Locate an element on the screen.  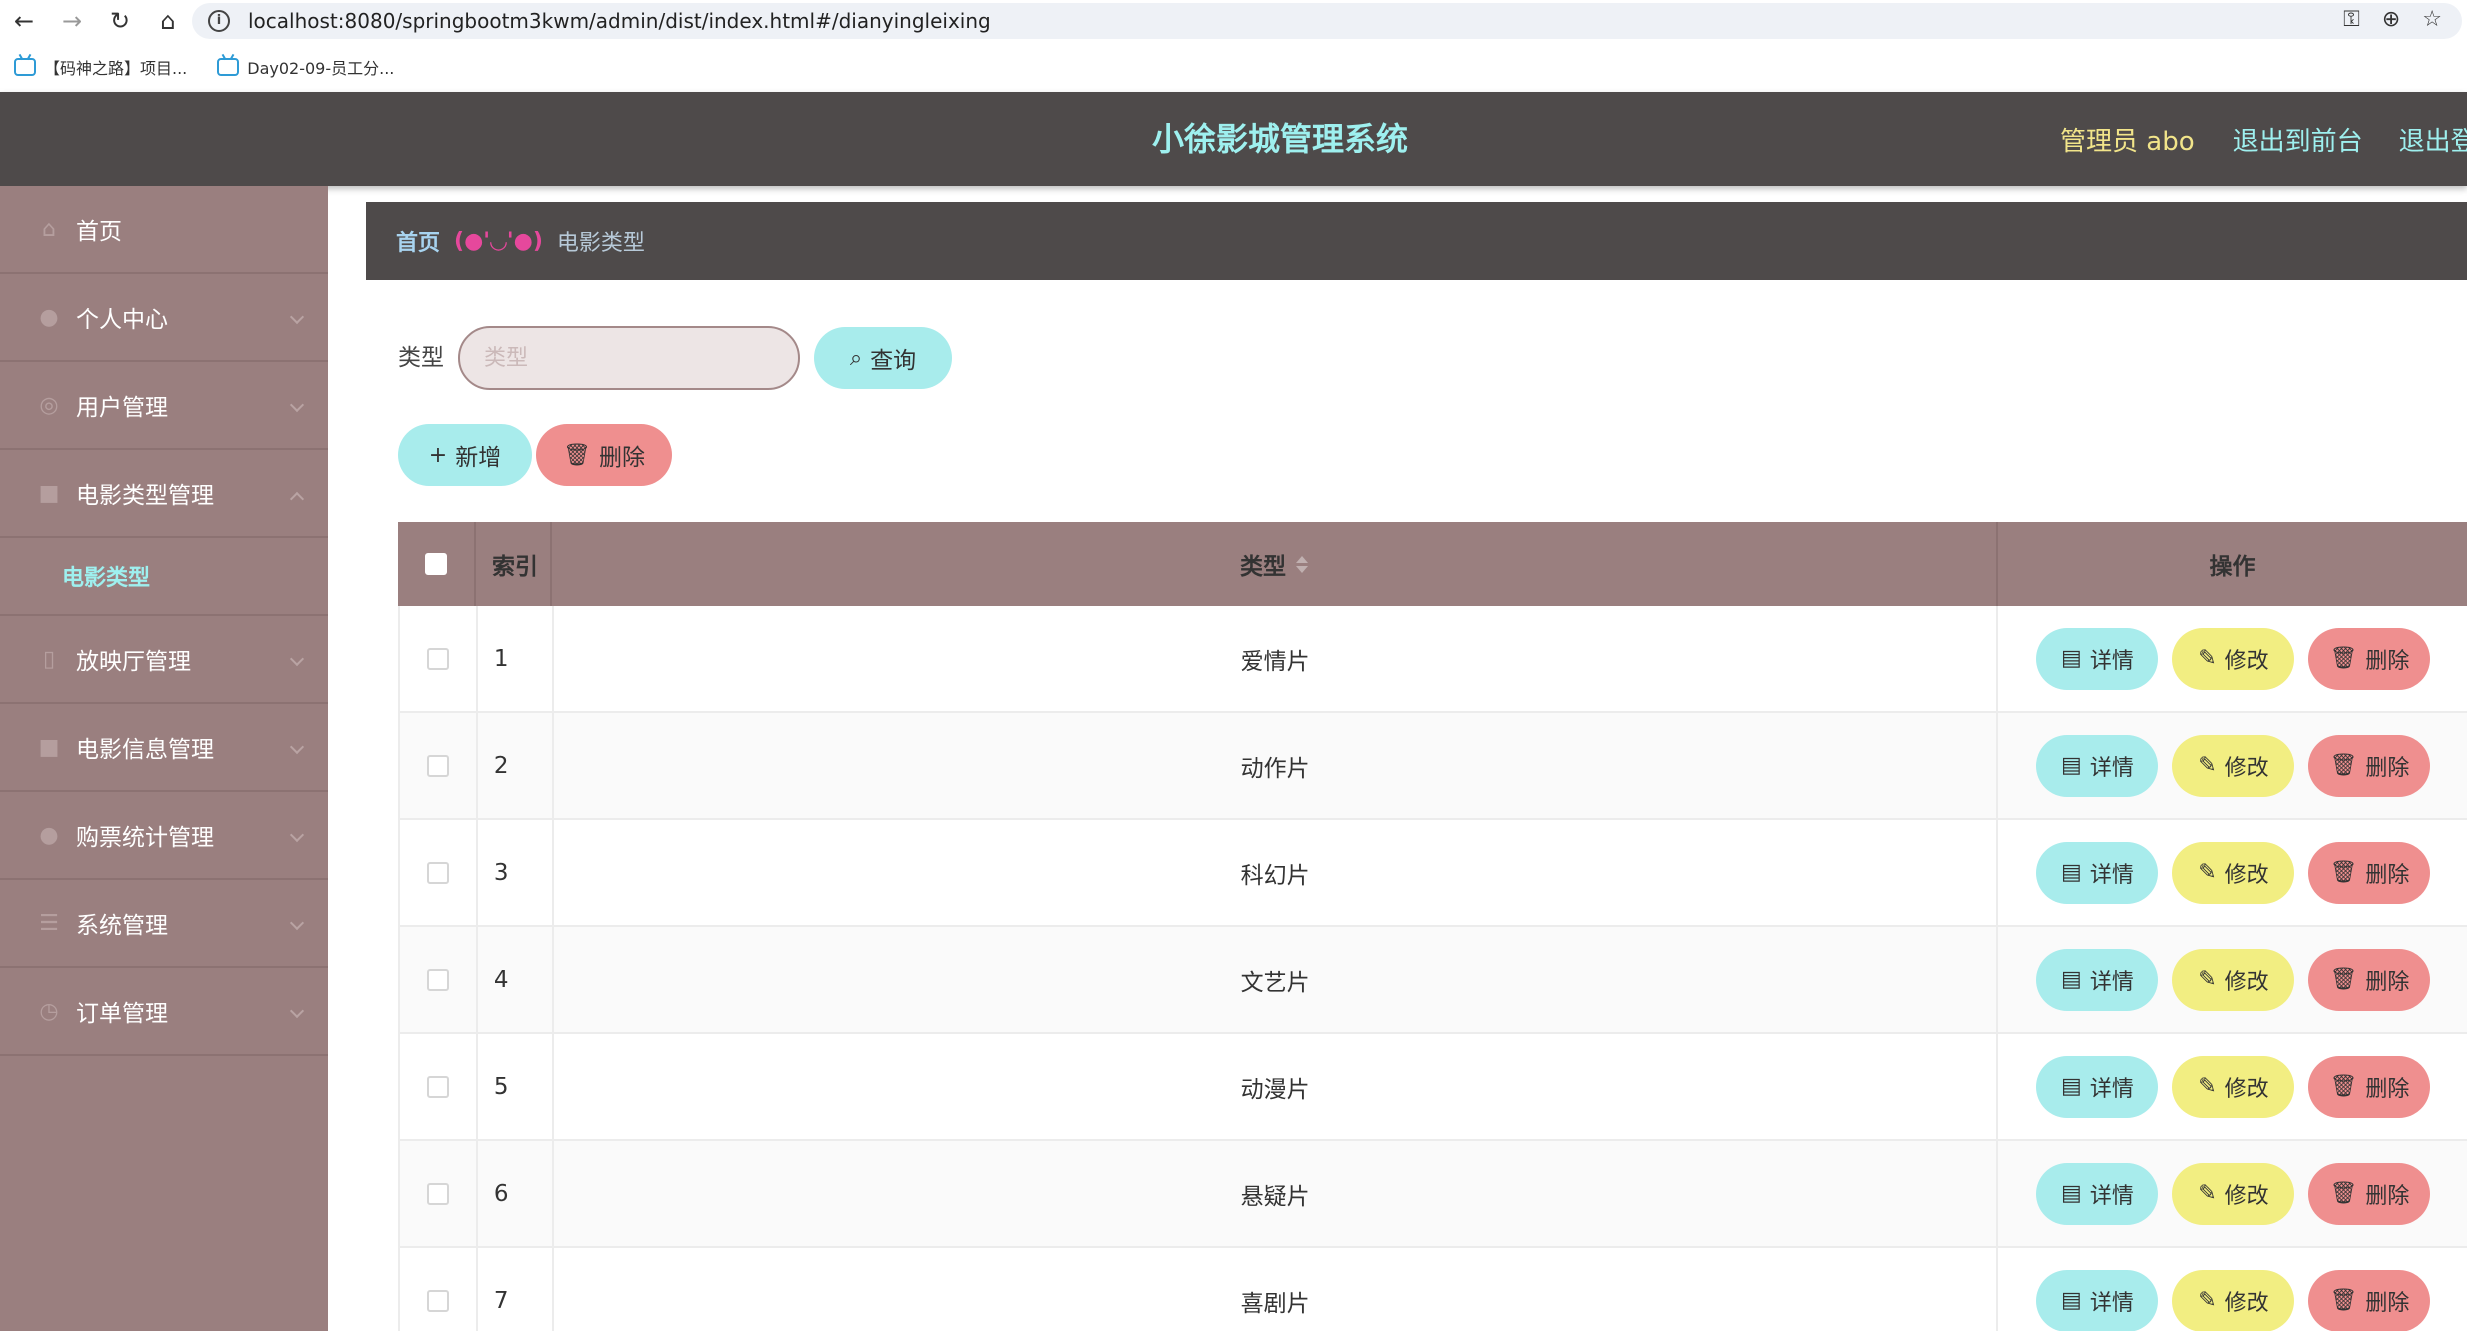
sidebar-item-orders: ◷ 订单管理 is located at coordinates (164, 1012).